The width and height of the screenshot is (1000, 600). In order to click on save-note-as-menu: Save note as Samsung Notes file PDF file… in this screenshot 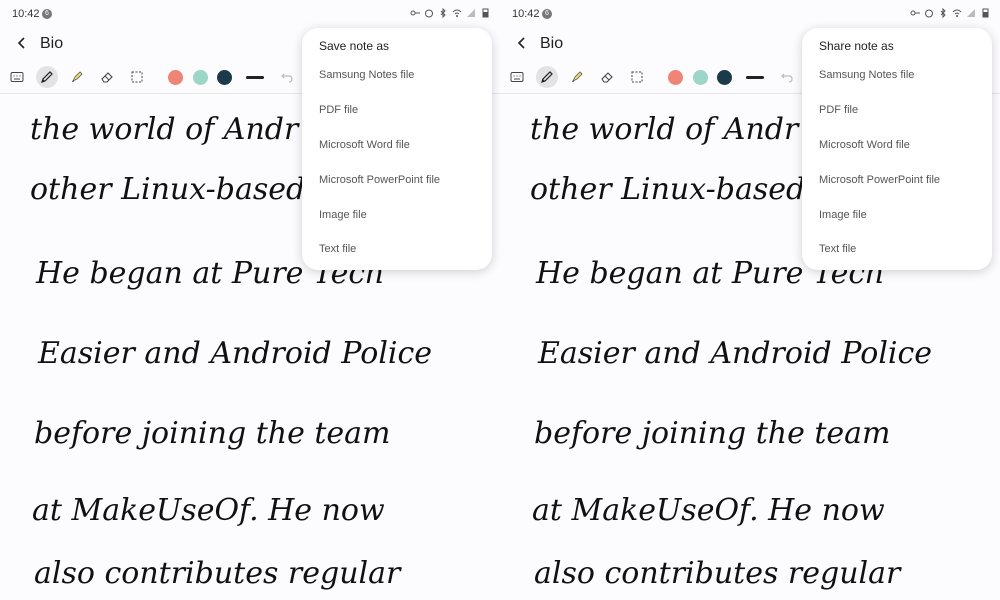, I will do `click(397, 149)`.